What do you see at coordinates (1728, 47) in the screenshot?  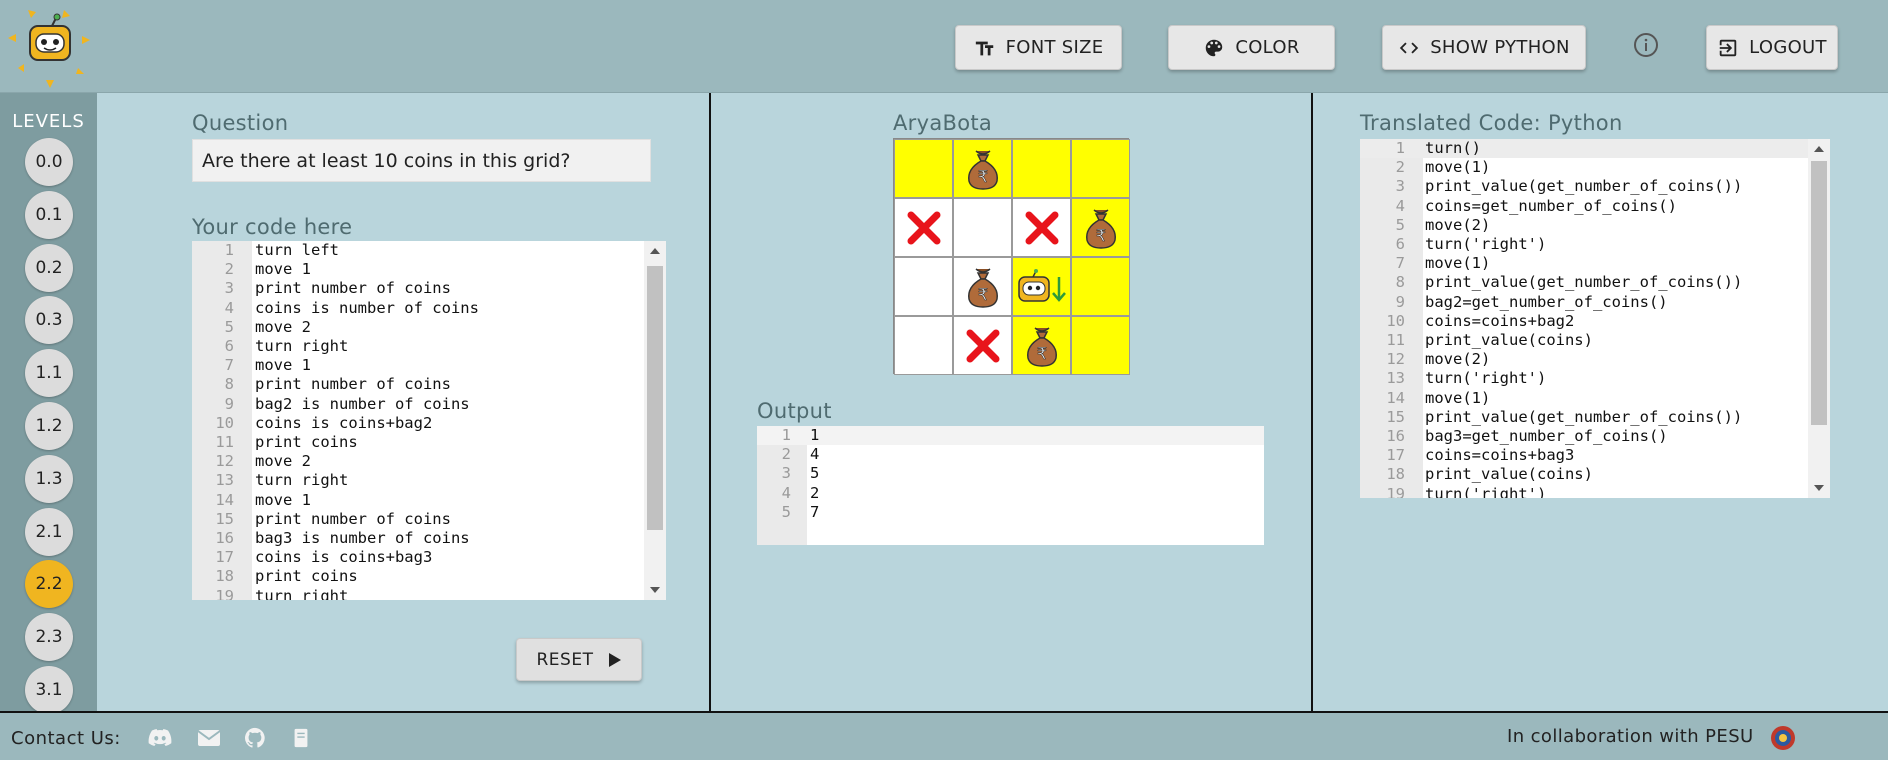 I see `logout-icon` at bounding box center [1728, 47].